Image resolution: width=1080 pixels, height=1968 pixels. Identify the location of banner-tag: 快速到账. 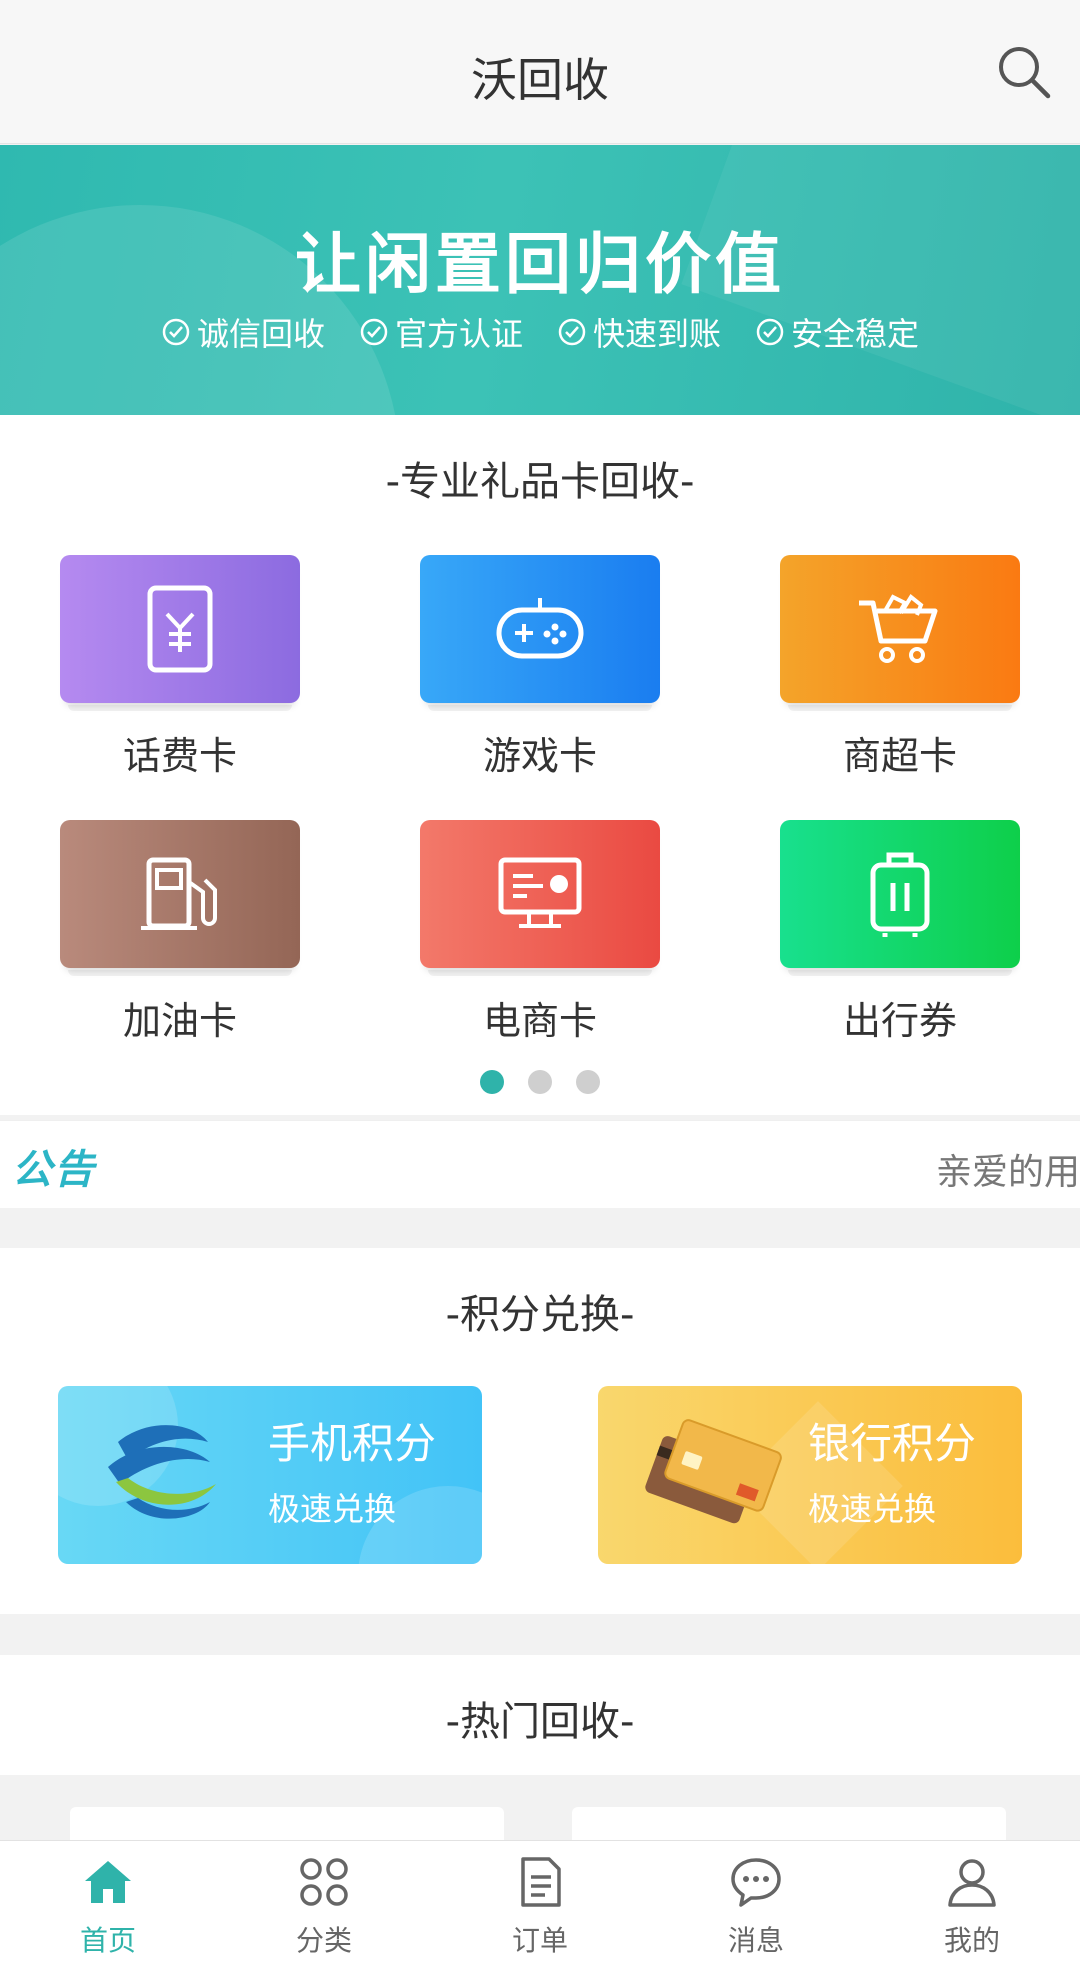
(639, 332).